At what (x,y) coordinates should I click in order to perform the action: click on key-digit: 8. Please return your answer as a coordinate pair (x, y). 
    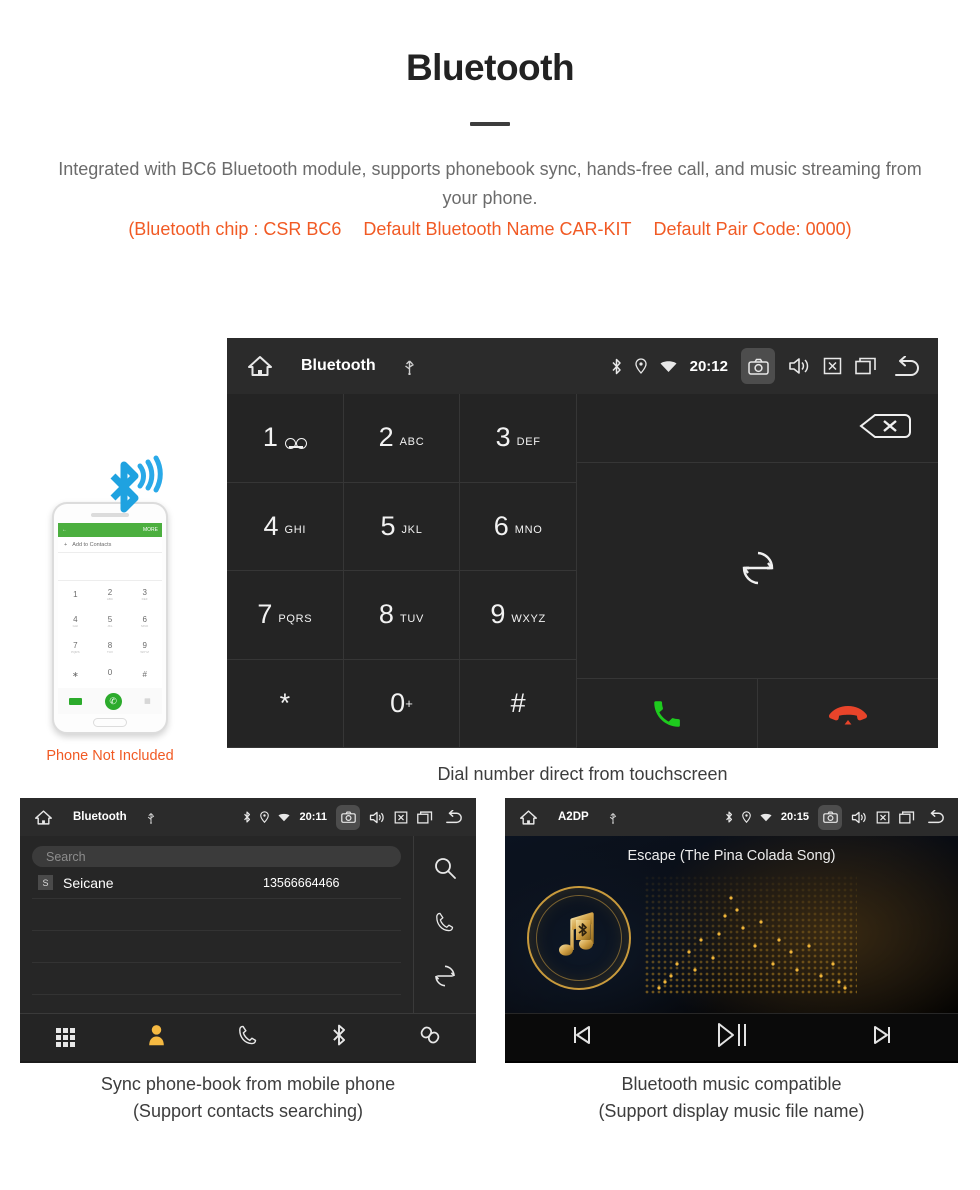
    Looking at the image, I should click on (386, 614).